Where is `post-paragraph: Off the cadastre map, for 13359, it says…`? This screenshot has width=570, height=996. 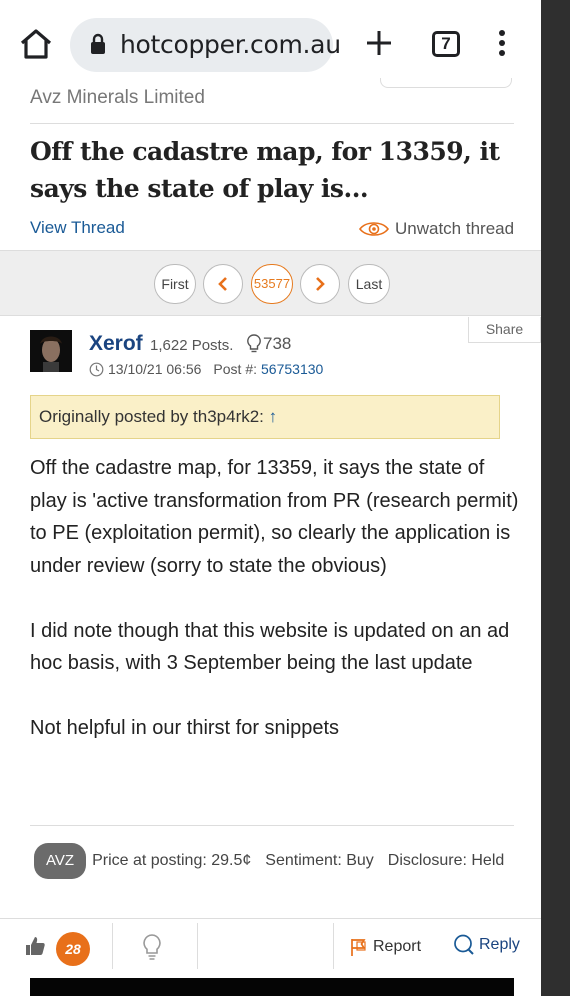
post-paragraph: Off the cadastre map, for 13359, it says… is located at coordinates (274, 517).